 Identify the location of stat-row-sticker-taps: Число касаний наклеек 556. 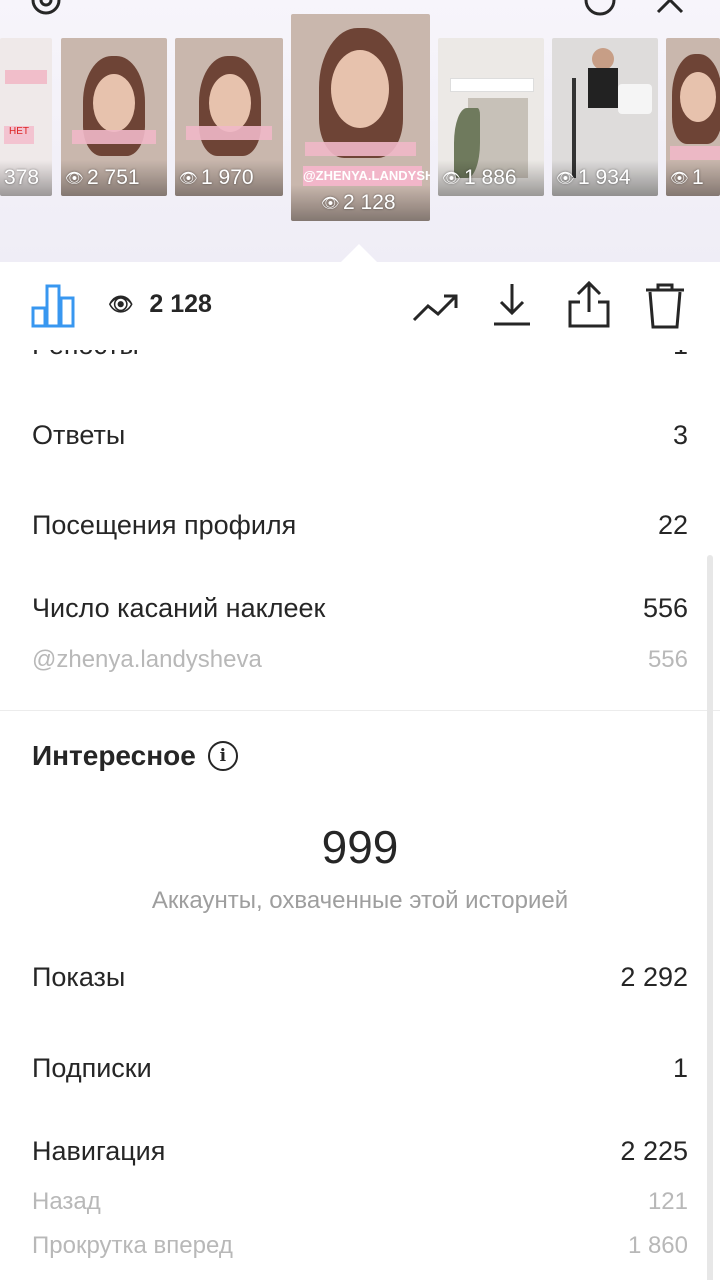
(360, 608).